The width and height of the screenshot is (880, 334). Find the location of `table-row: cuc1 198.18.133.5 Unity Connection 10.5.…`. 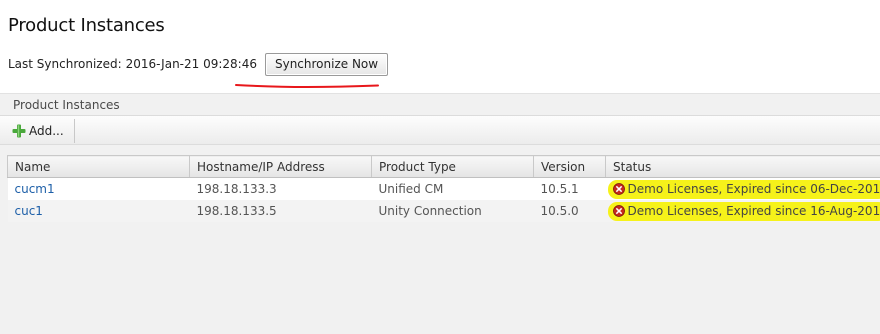

table-row: cuc1 198.18.133.5 Unity Connection 10.5.… is located at coordinates (443, 210).